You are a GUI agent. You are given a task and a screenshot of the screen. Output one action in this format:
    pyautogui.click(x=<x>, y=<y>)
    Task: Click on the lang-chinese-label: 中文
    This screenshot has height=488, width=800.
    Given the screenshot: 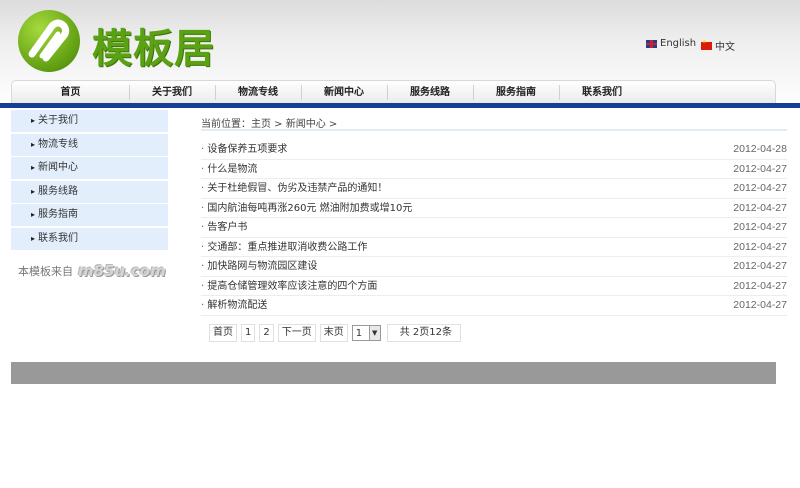 What is the action you would take?
    pyautogui.click(x=725, y=47)
    